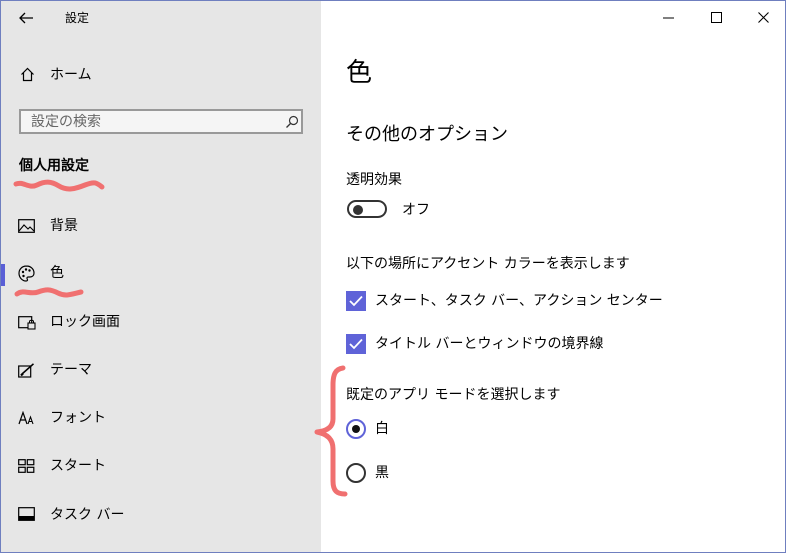 This screenshot has height=553, width=786. I want to click on annotation-underline-color, so click(49, 292).